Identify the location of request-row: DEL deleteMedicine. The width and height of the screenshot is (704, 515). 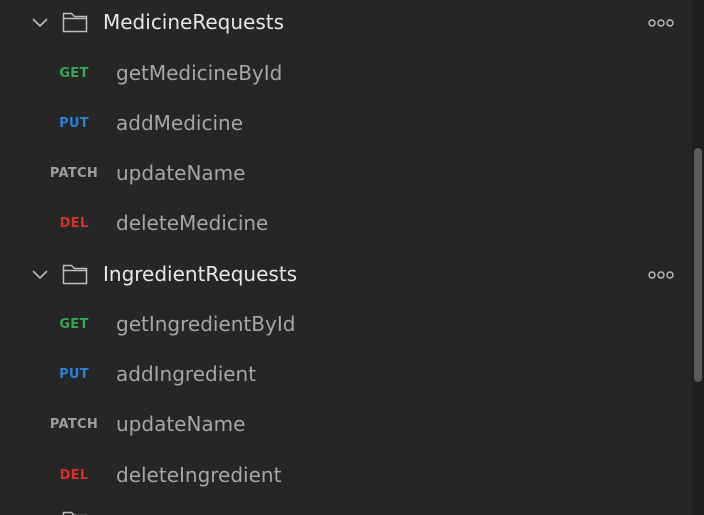
(346, 224).